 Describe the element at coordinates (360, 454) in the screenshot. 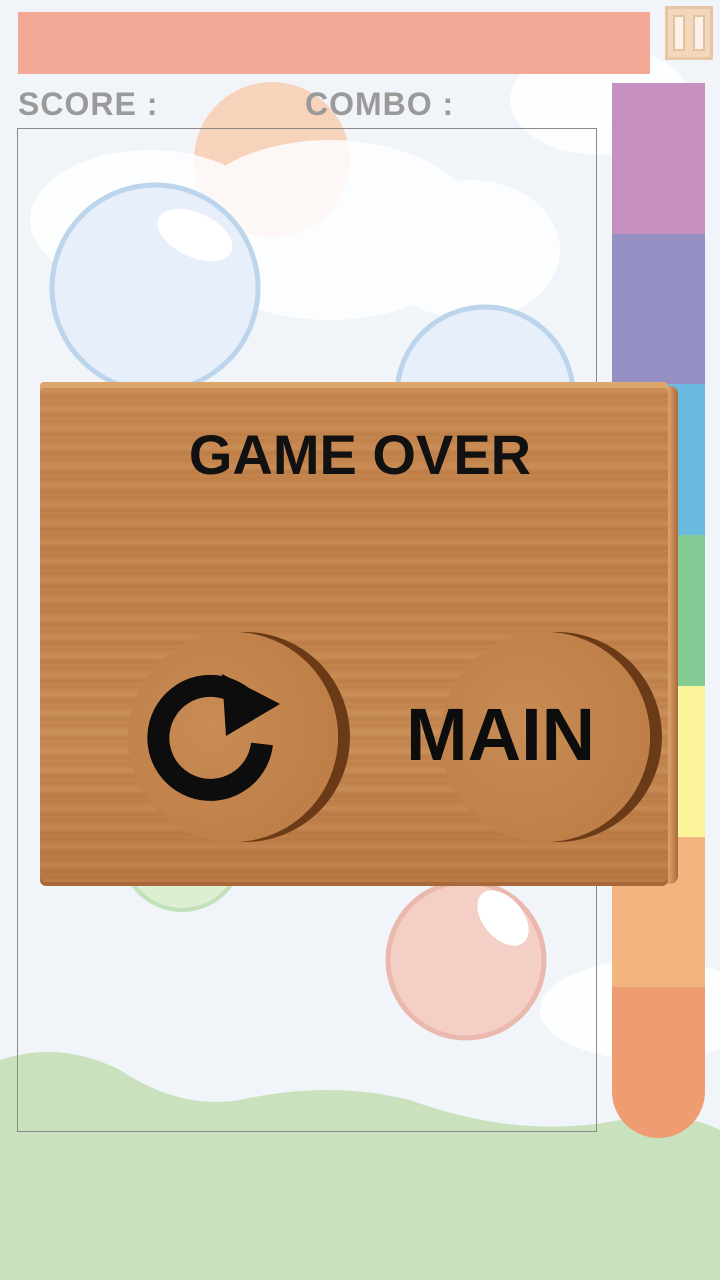

I see `game-over-title: GAME OVER` at that location.